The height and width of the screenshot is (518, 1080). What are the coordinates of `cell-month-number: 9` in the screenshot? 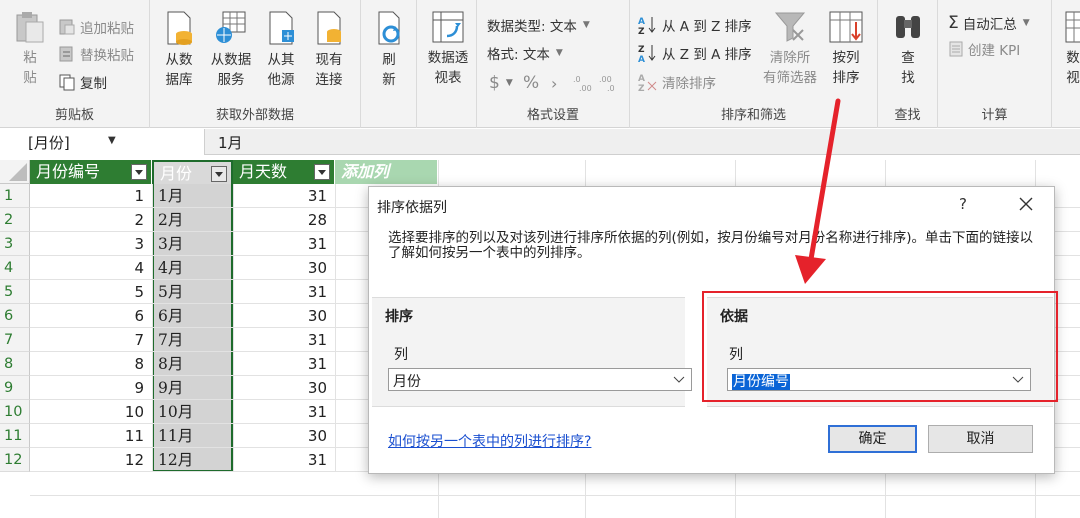 It's located at (91, 388).